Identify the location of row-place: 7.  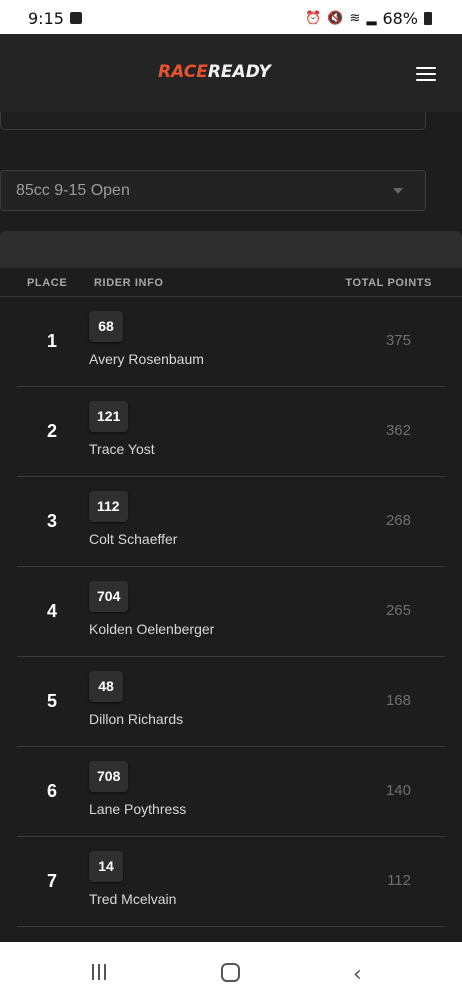
(52, 881).